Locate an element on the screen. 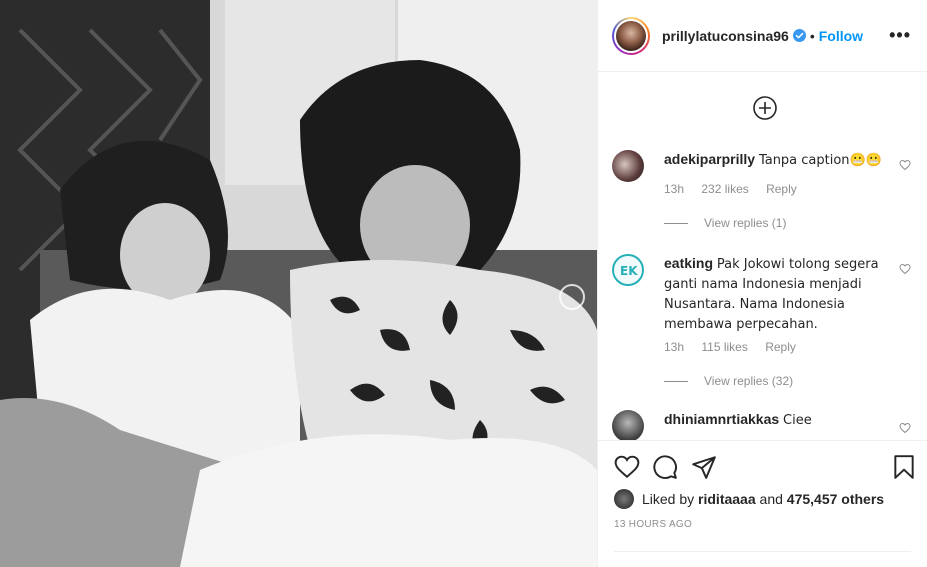  post-header: prillylatuconsina96 • Follow ••• is located at coordinates (762, 36).